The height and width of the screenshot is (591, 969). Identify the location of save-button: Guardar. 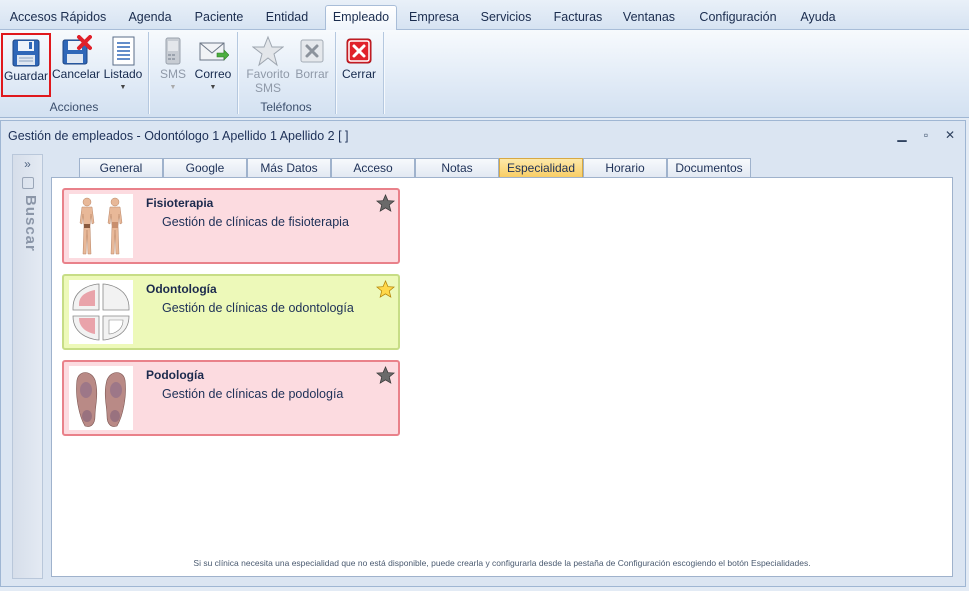
(26, 65).